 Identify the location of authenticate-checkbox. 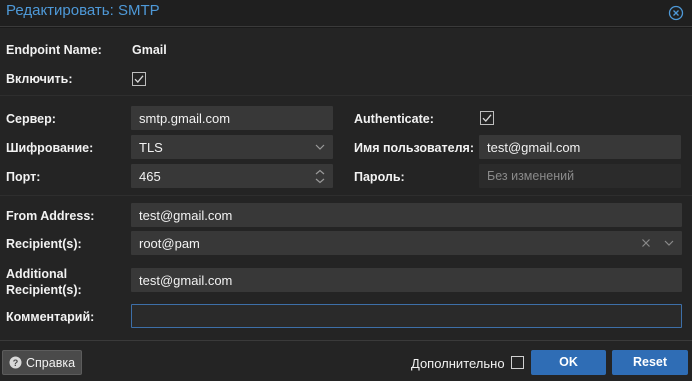
(487, 118).